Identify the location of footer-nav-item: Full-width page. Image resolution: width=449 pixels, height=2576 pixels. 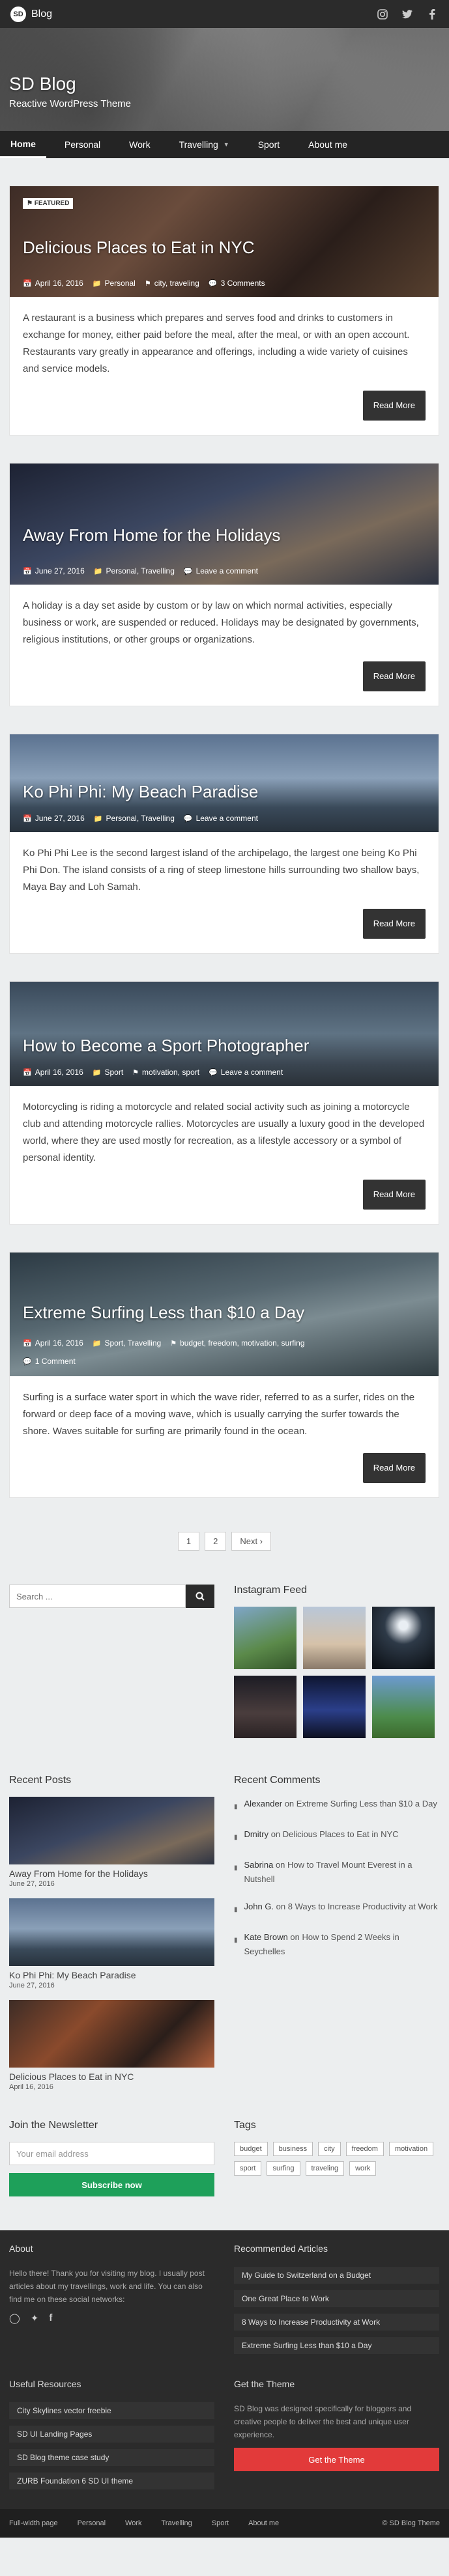
(33, 2523).